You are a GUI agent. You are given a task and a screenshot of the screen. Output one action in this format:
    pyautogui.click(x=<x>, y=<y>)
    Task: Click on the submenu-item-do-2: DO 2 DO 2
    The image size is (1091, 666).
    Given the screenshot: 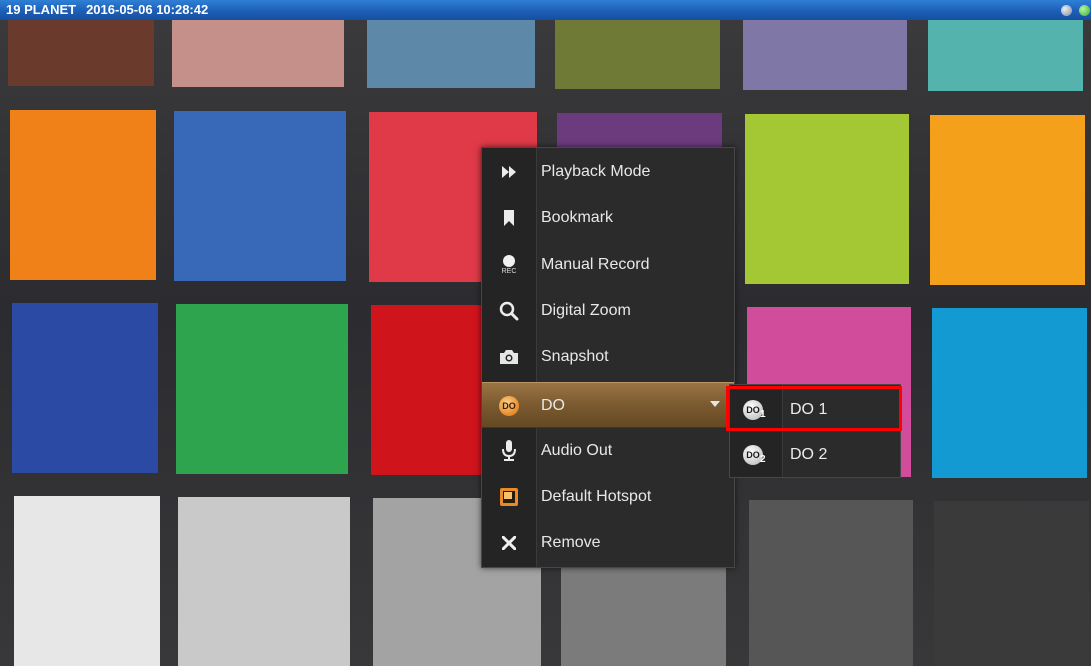 What is the action you would take?
    pyautogui.click(x=815, y=455)
    